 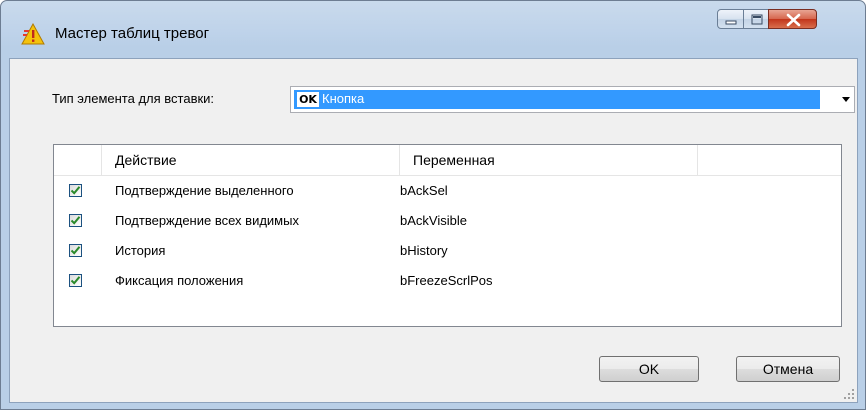 What do you see at coordinates (769, 160) in the screenshot?
I see `column-header-empty` at bounding box center [769, 160].